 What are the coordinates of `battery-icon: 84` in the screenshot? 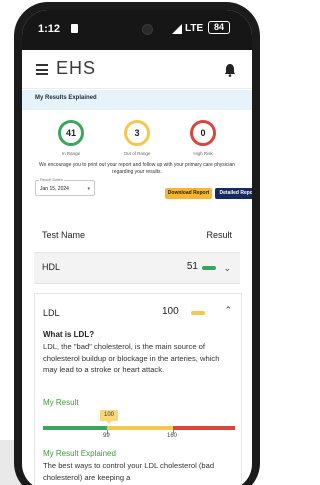 It's located at (219, 27).